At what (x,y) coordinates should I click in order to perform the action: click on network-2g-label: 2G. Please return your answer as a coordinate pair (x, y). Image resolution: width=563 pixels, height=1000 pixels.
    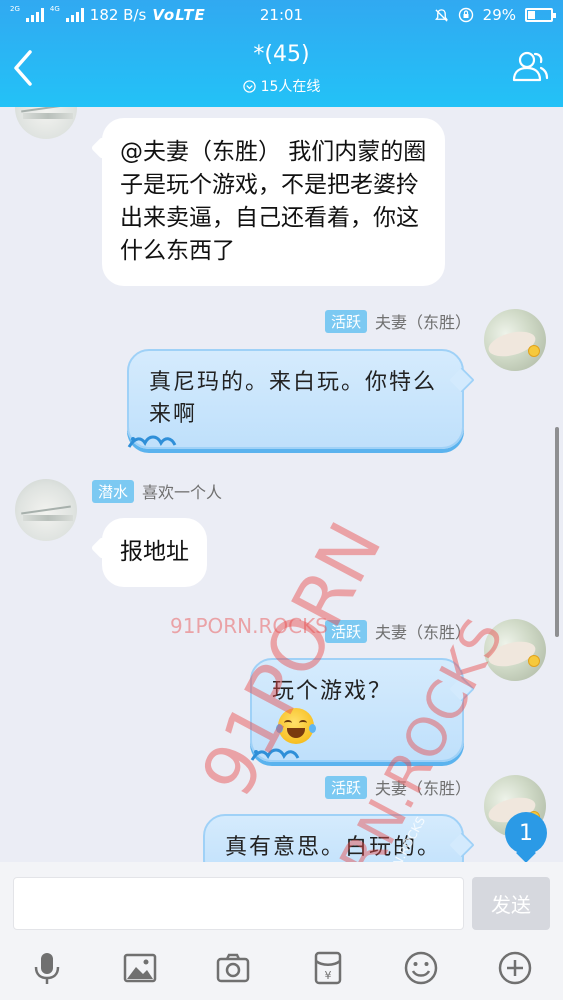
    Looking at the image, I should click on (15, 9).